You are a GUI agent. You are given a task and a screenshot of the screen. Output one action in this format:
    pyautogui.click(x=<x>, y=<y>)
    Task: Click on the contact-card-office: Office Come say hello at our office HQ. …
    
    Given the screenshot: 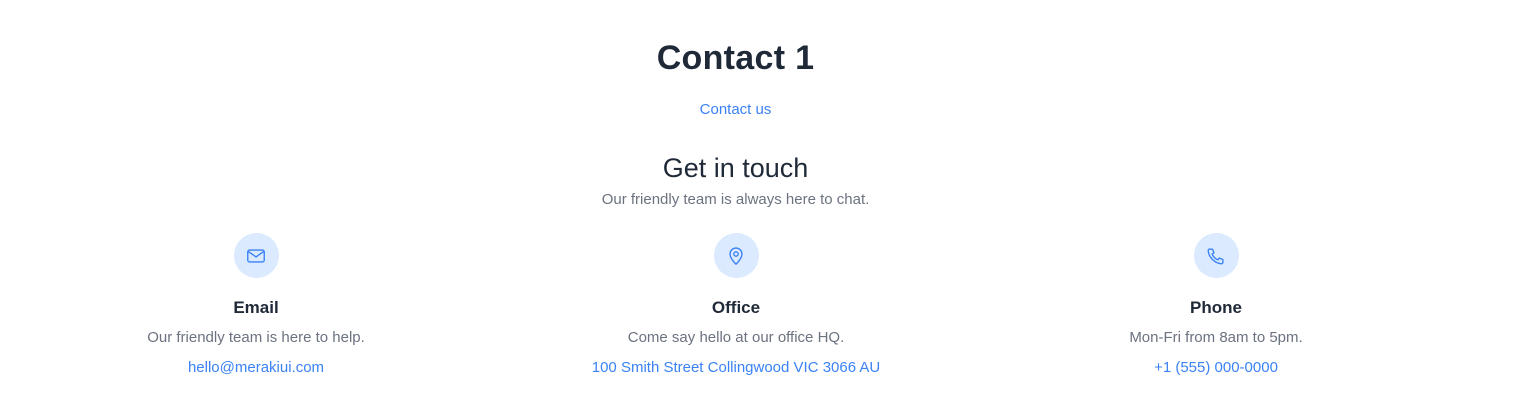 What is the action you would take?
    pyautogui.click(x=736, y=305)
    